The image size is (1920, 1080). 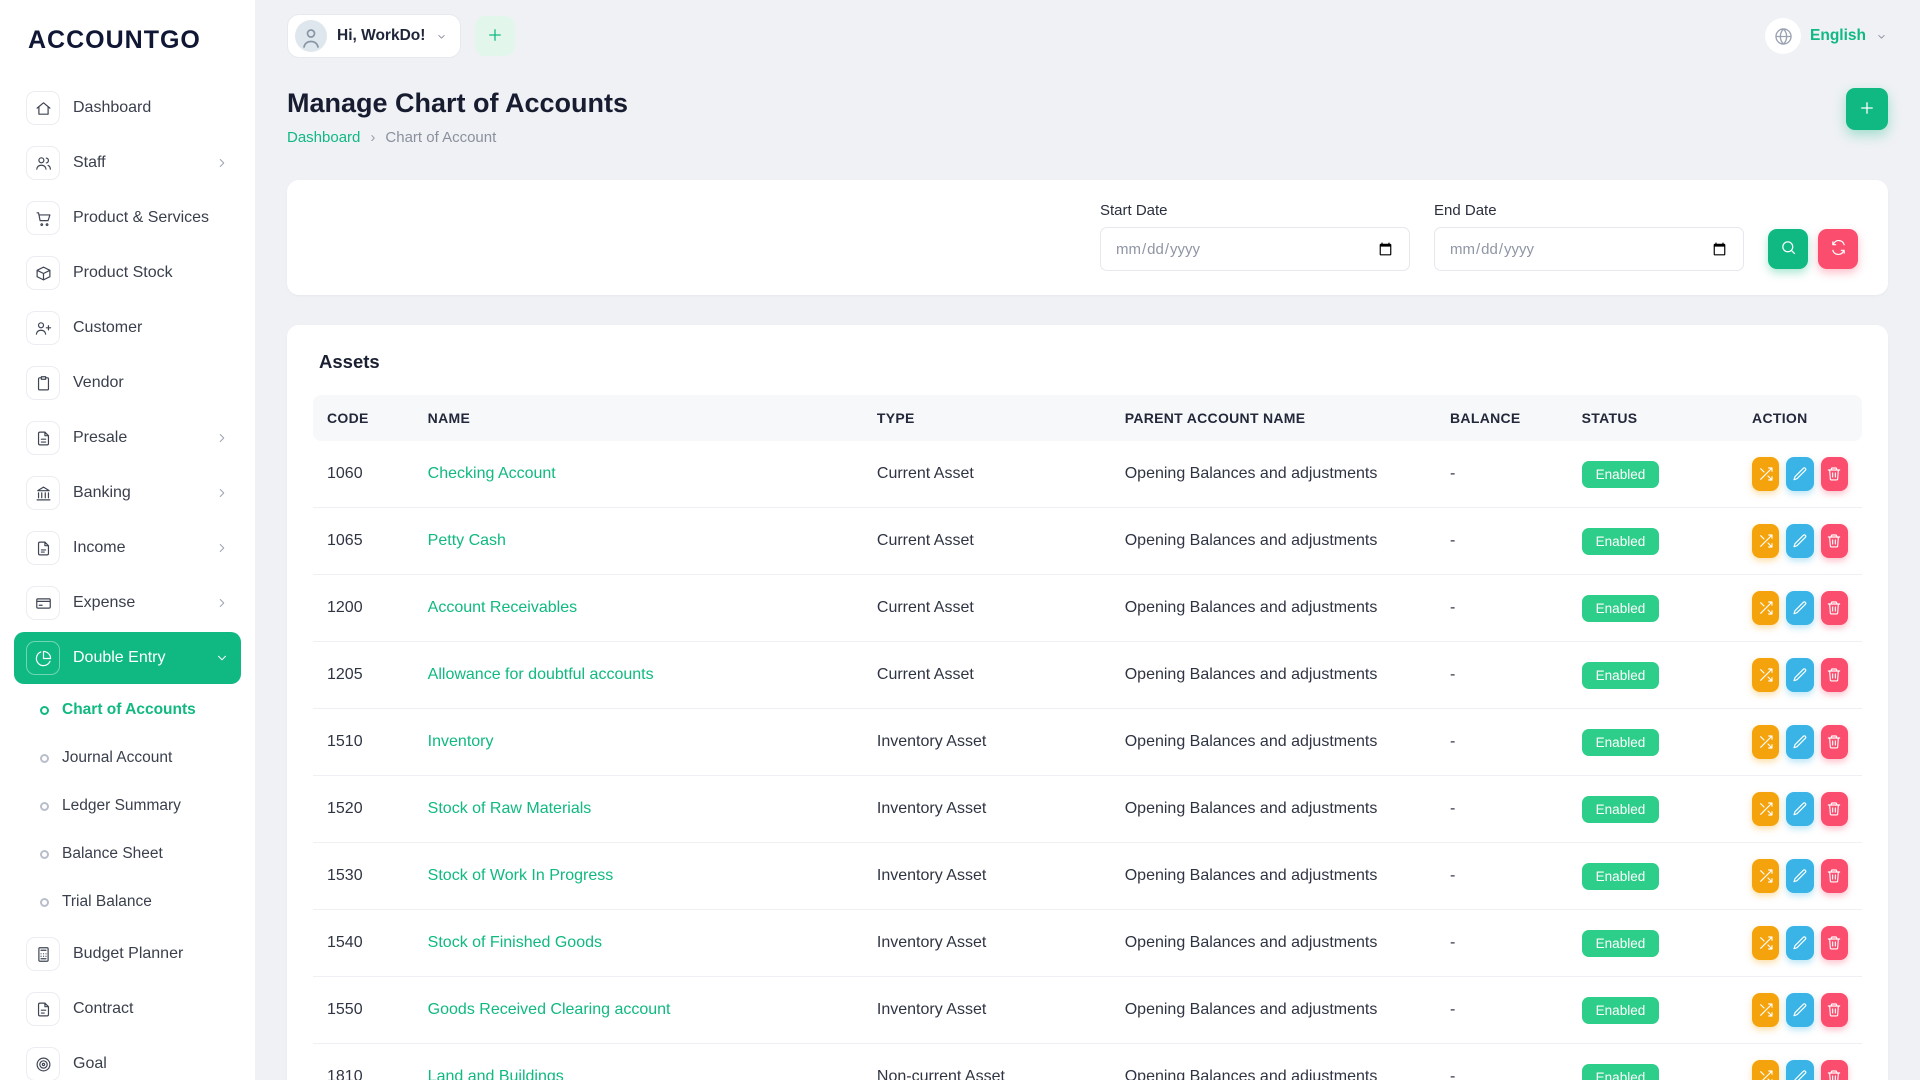 What do you see at coordinates (127, 603) in the screenshot?
I see `sidebar-item-expense: Expense` at bounding box center [127, 603].